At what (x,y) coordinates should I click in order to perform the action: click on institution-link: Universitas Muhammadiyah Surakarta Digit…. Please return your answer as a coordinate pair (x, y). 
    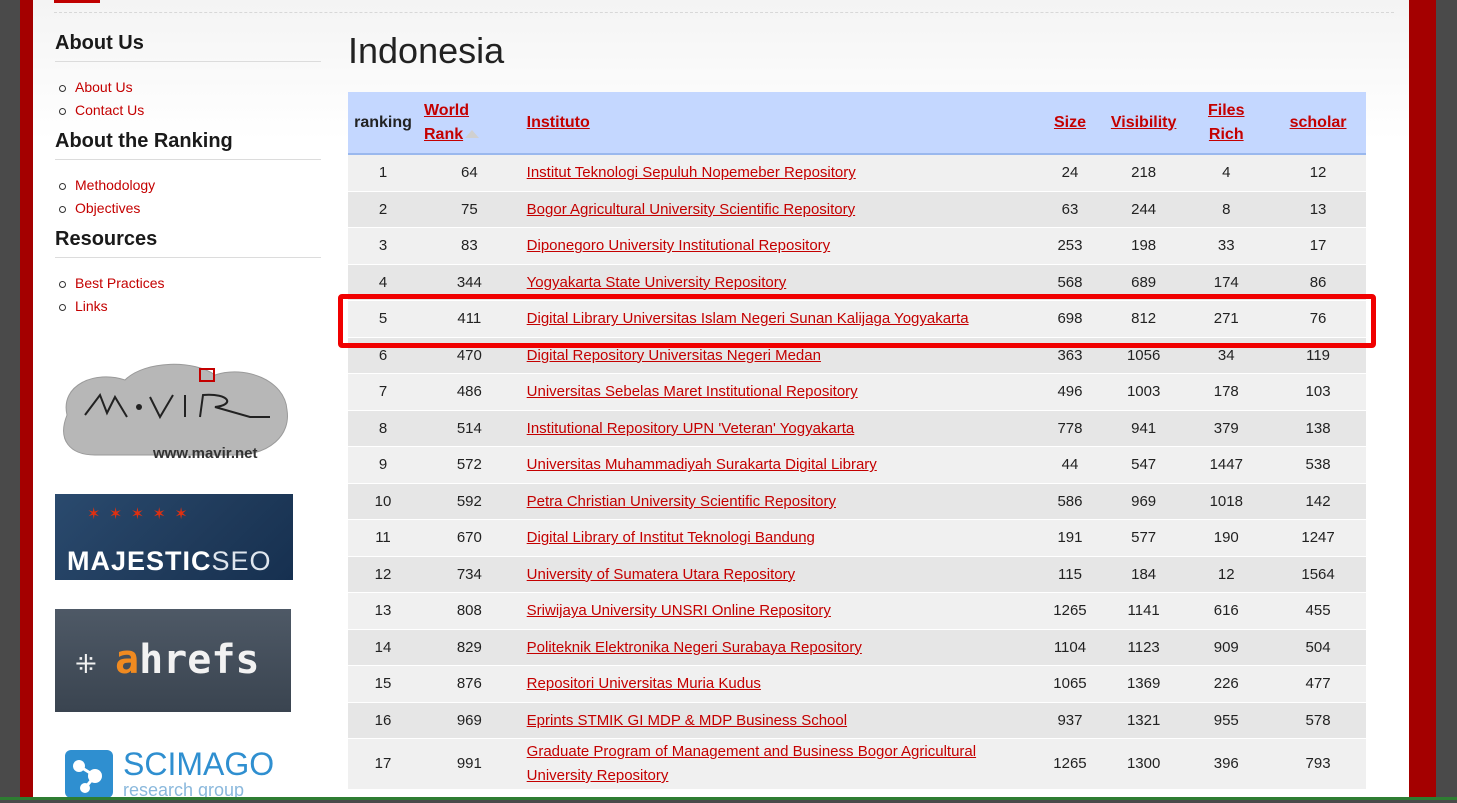
    Looking at the image, I should click on (702, 464).